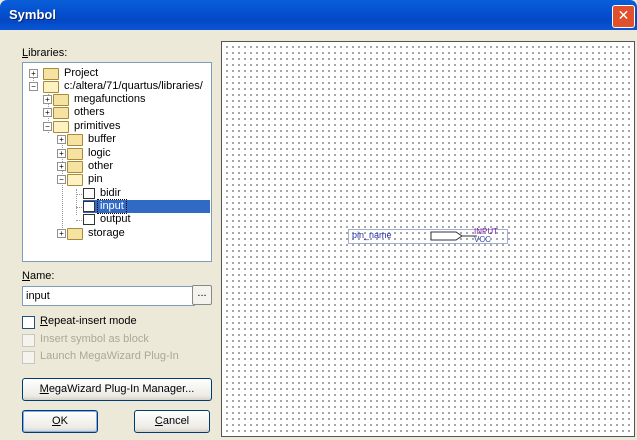 The width and height of the screenshot is (637, 440). I want to click on name-label: Name:, so click(38, 276).